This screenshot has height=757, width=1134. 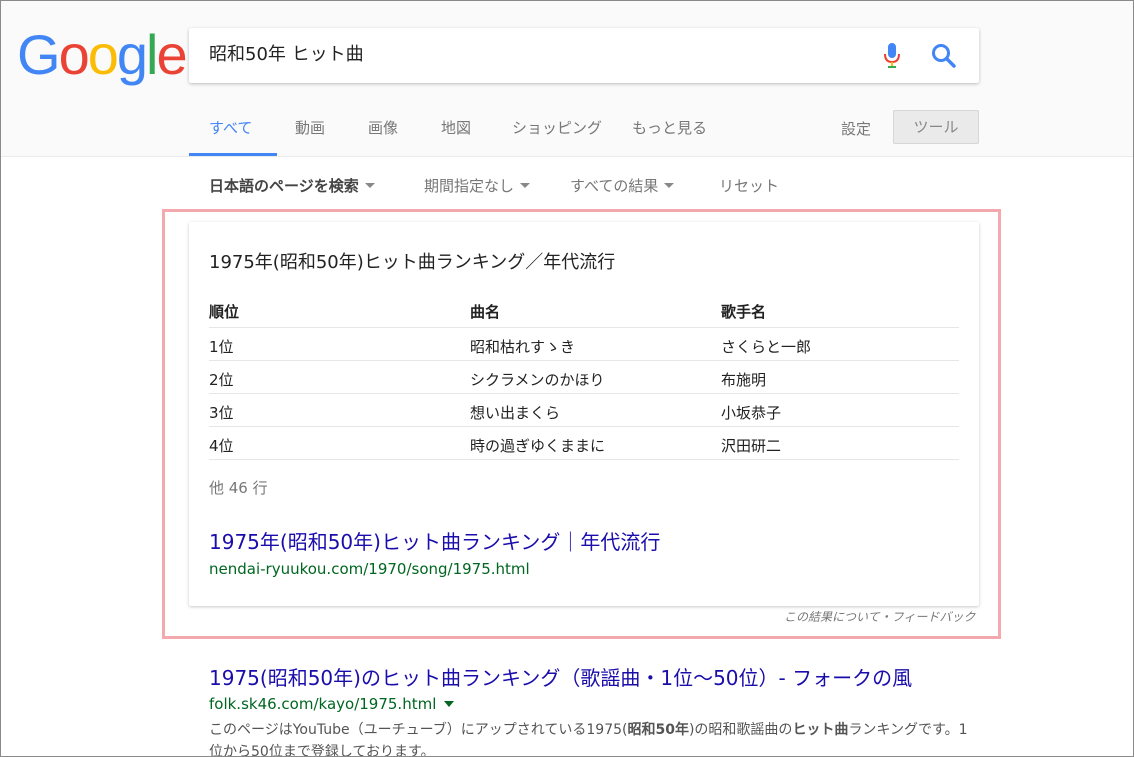 I want to click on filter-period: 期間指定なし, so click(x=477, y=185).